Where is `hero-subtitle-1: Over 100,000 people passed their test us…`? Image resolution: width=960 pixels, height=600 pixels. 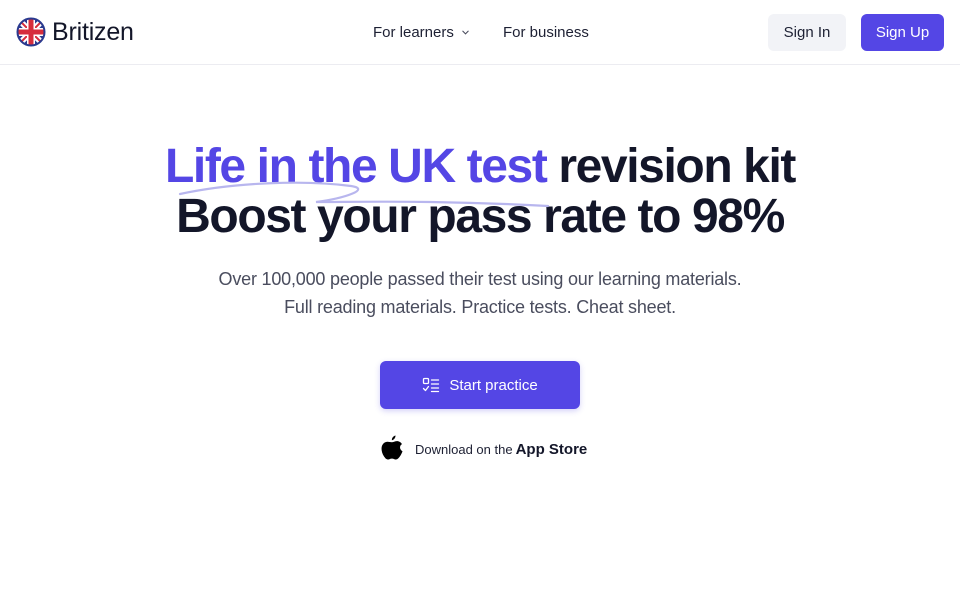
hero-subtitle-1: Over 100,000 people passed their test us… is located at coordinates (480, 279).